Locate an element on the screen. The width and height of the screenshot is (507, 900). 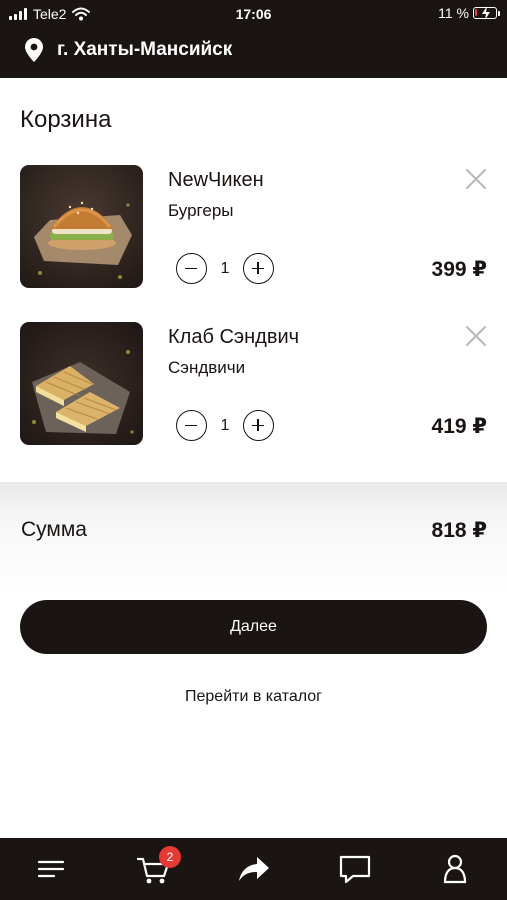
item-name: Клаб Сэндвич is located at coordinates (234, 337).